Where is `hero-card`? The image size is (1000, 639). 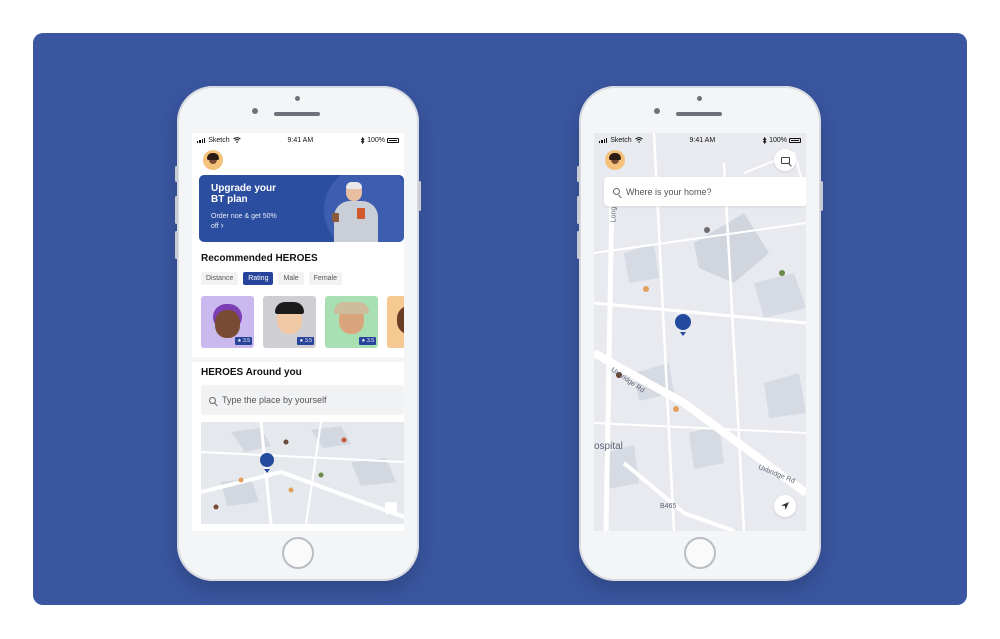 hero-card is located at coordinates (395, 322).